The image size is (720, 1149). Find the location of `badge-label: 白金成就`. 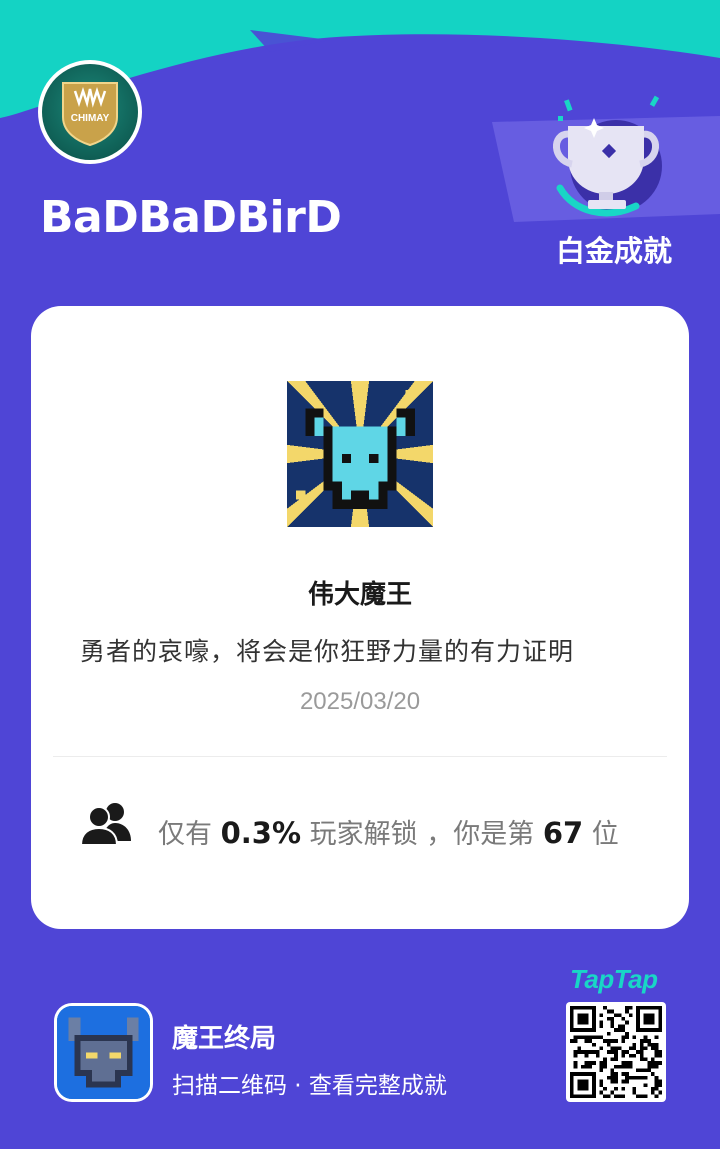

badge-label: 白金成就 is located at coordinates (614, 251).